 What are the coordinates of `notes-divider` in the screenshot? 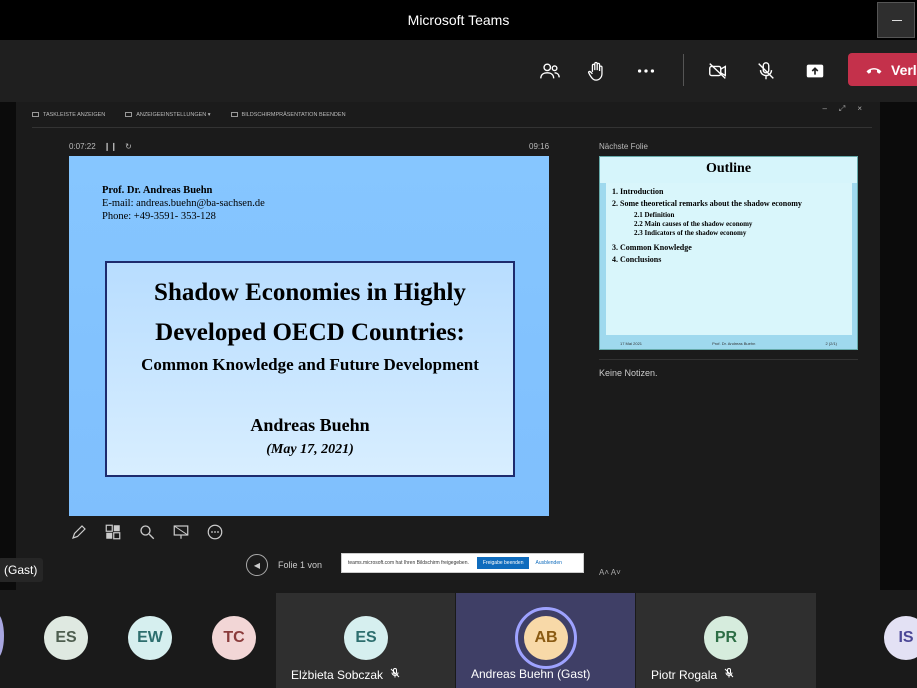 It's located at (728, 359).